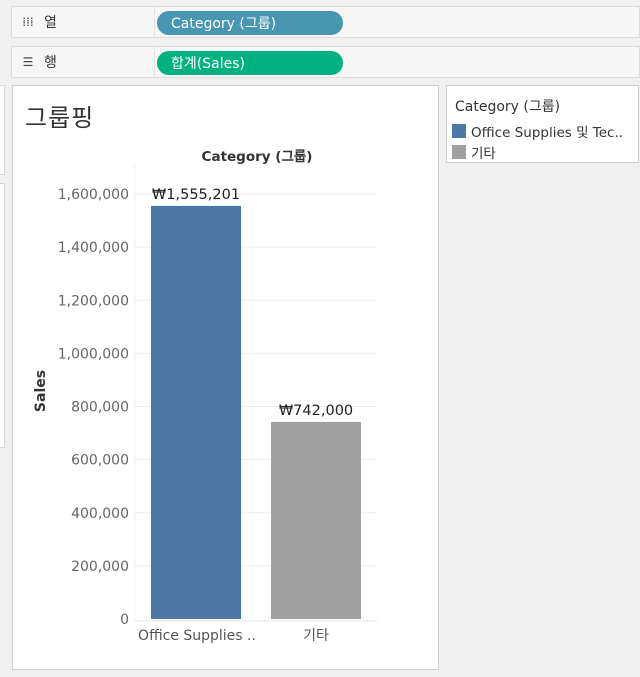 The width and height of the screenshot is (640, 677). I want to click on y-tick-label: 800,000, so click(100, 408).